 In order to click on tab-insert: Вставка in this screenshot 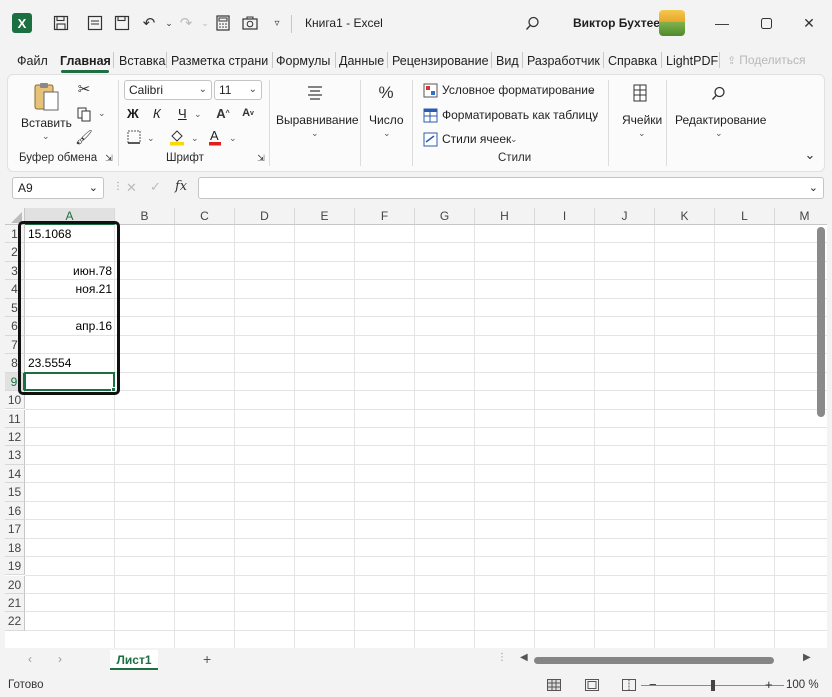, I will do `click(142, 61)`.